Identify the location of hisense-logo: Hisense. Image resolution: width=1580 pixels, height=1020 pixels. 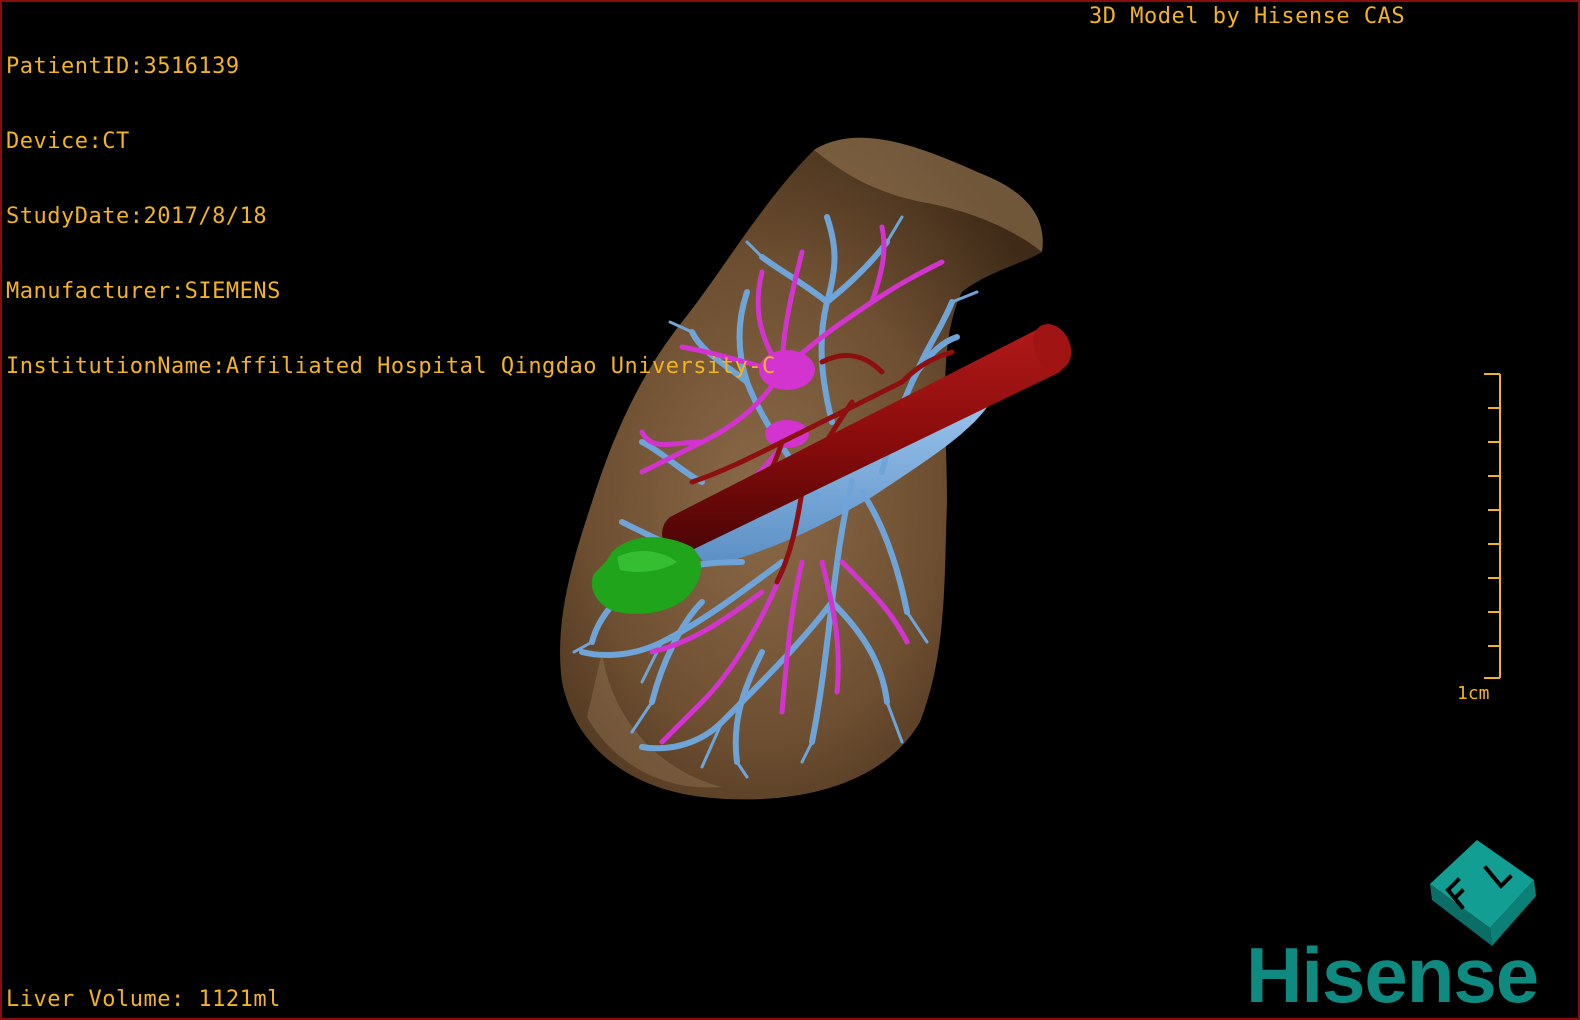
(1392, 974).